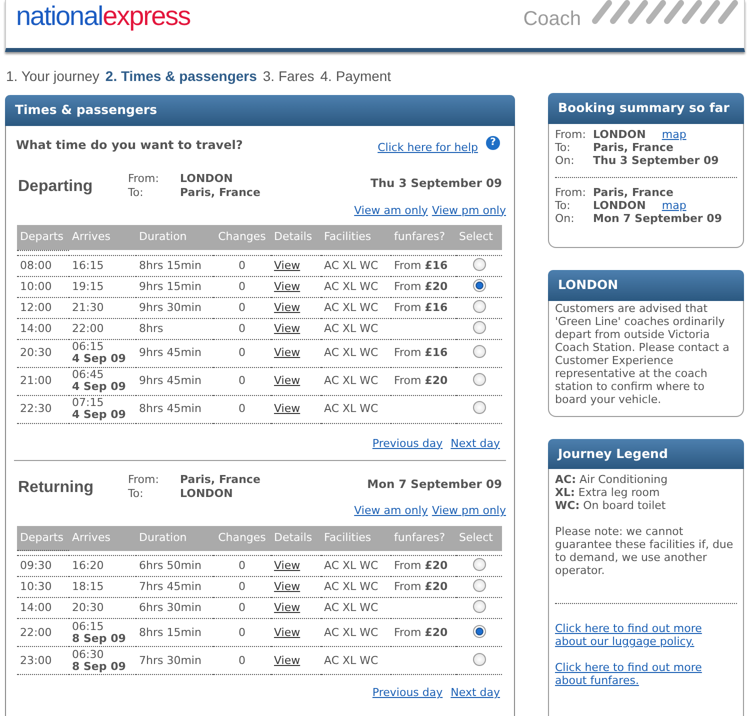  Describe the element at coordinates (563, 147) in the screenshot. I see `summary-label: To:` at that location.